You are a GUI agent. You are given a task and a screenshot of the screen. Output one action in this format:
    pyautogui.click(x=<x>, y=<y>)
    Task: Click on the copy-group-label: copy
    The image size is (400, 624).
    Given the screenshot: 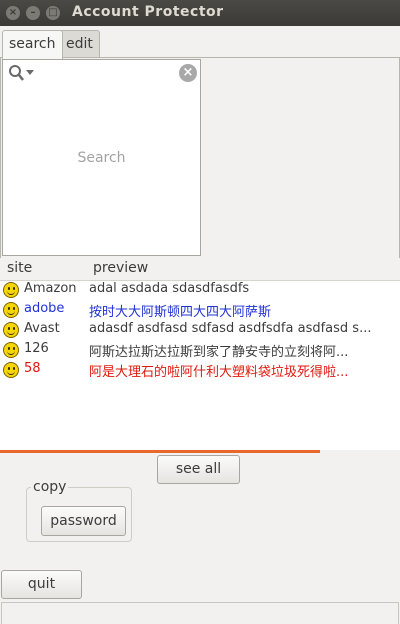 What is the action you would take?
    pyautogui.click(x=50, y=487)
    